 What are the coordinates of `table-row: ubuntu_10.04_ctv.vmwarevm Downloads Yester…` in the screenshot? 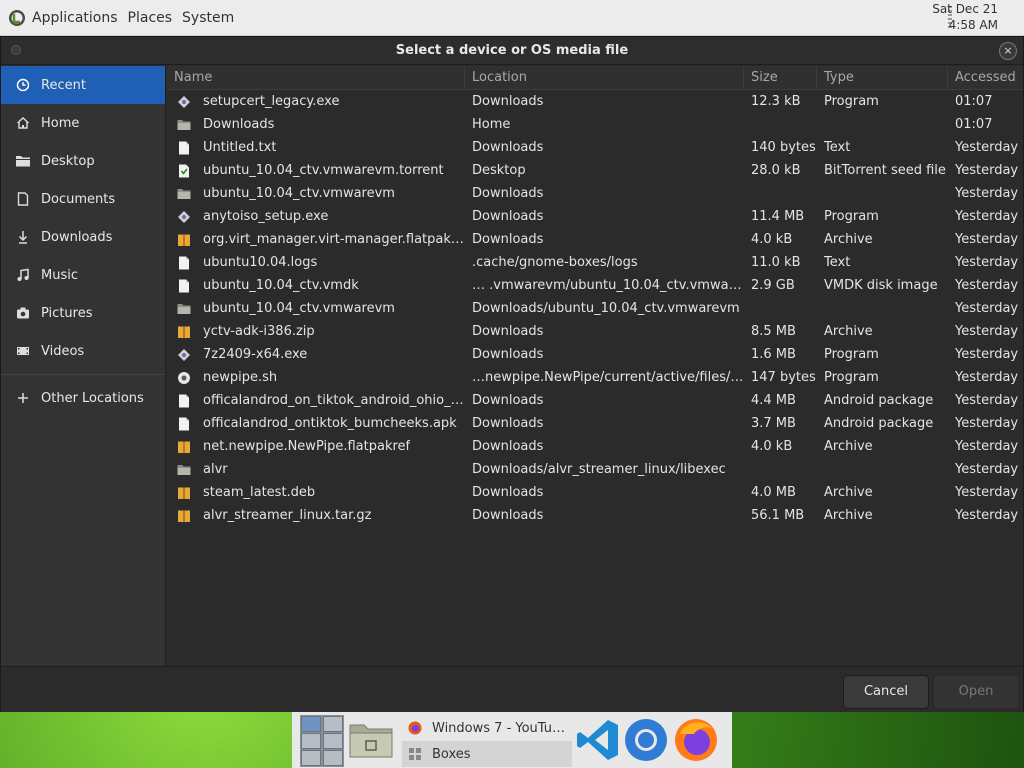 It's located at (595, 193).